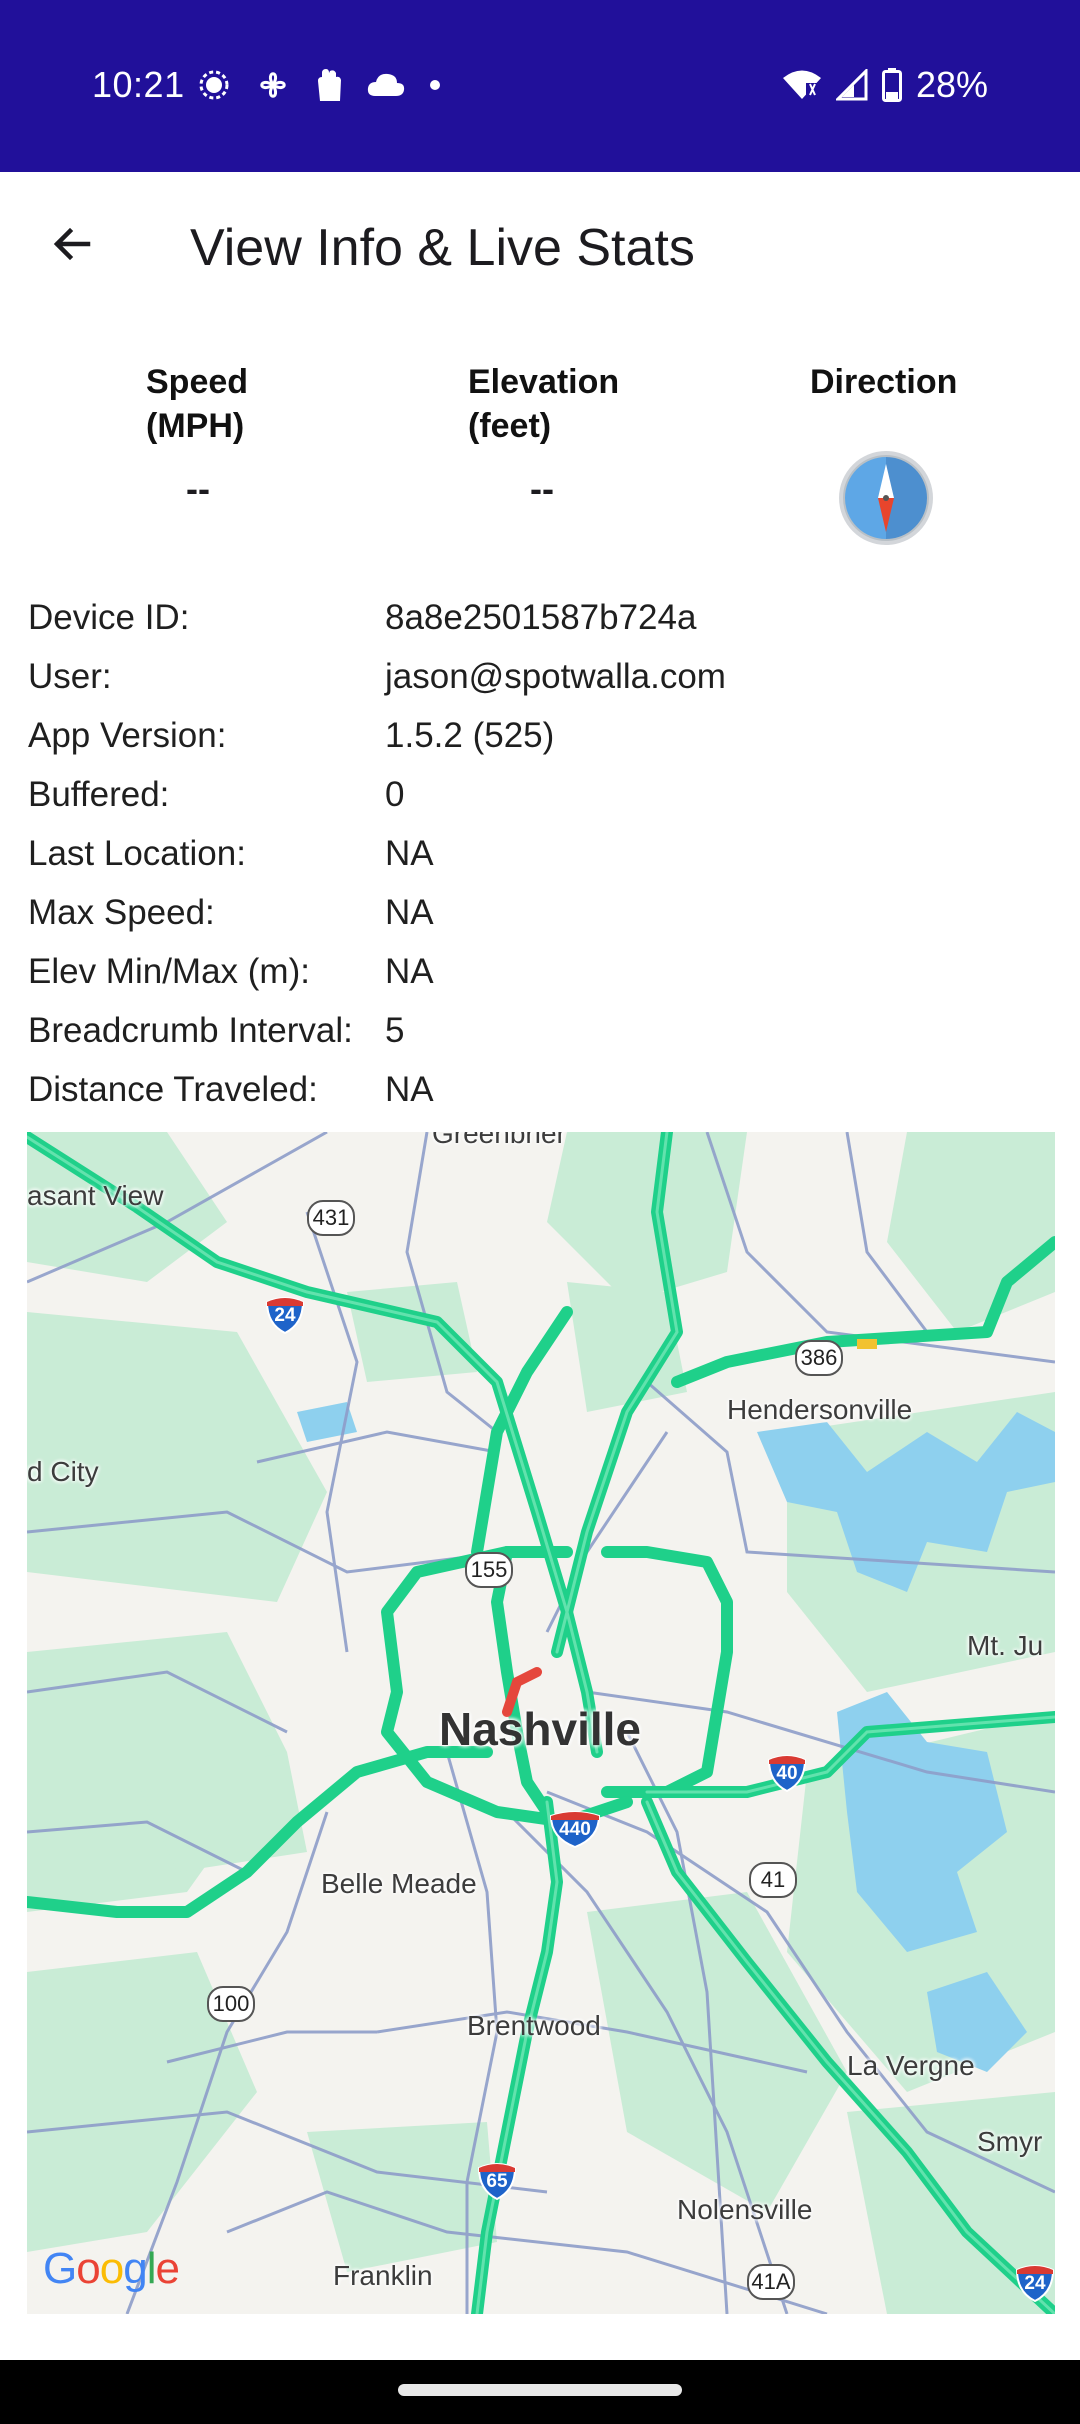  Describe the element at coordinates (489, 1570) in the screenshot. I see `route-shield: 155` at that location.